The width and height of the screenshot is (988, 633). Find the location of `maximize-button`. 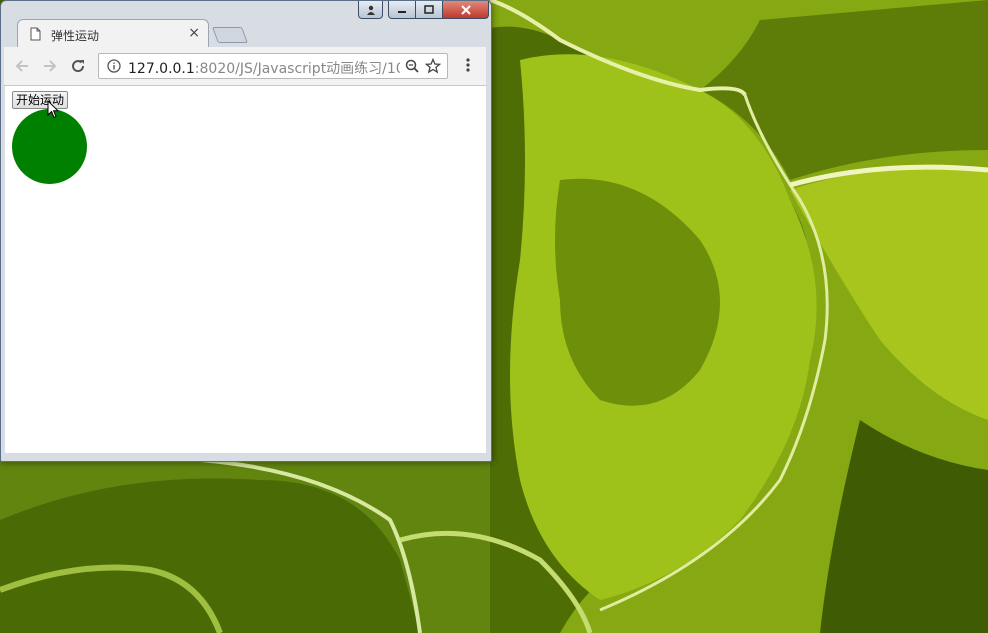

maximize-button is located at coordinates (429, 10).